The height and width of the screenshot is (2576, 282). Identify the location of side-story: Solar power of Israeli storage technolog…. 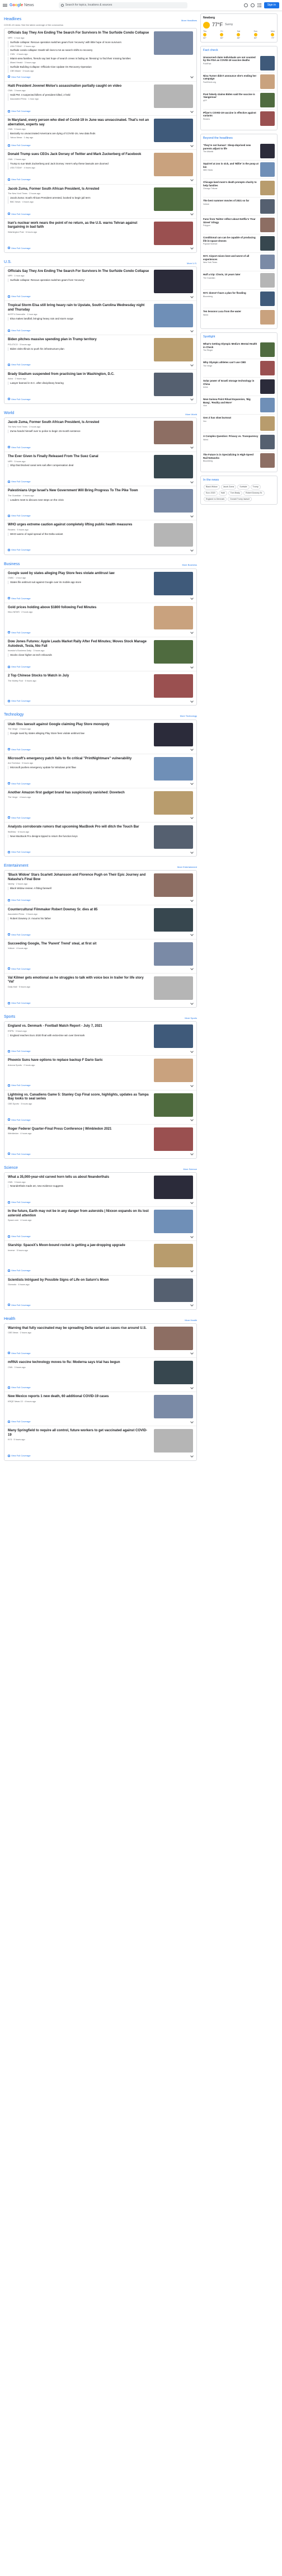
(239, 387).